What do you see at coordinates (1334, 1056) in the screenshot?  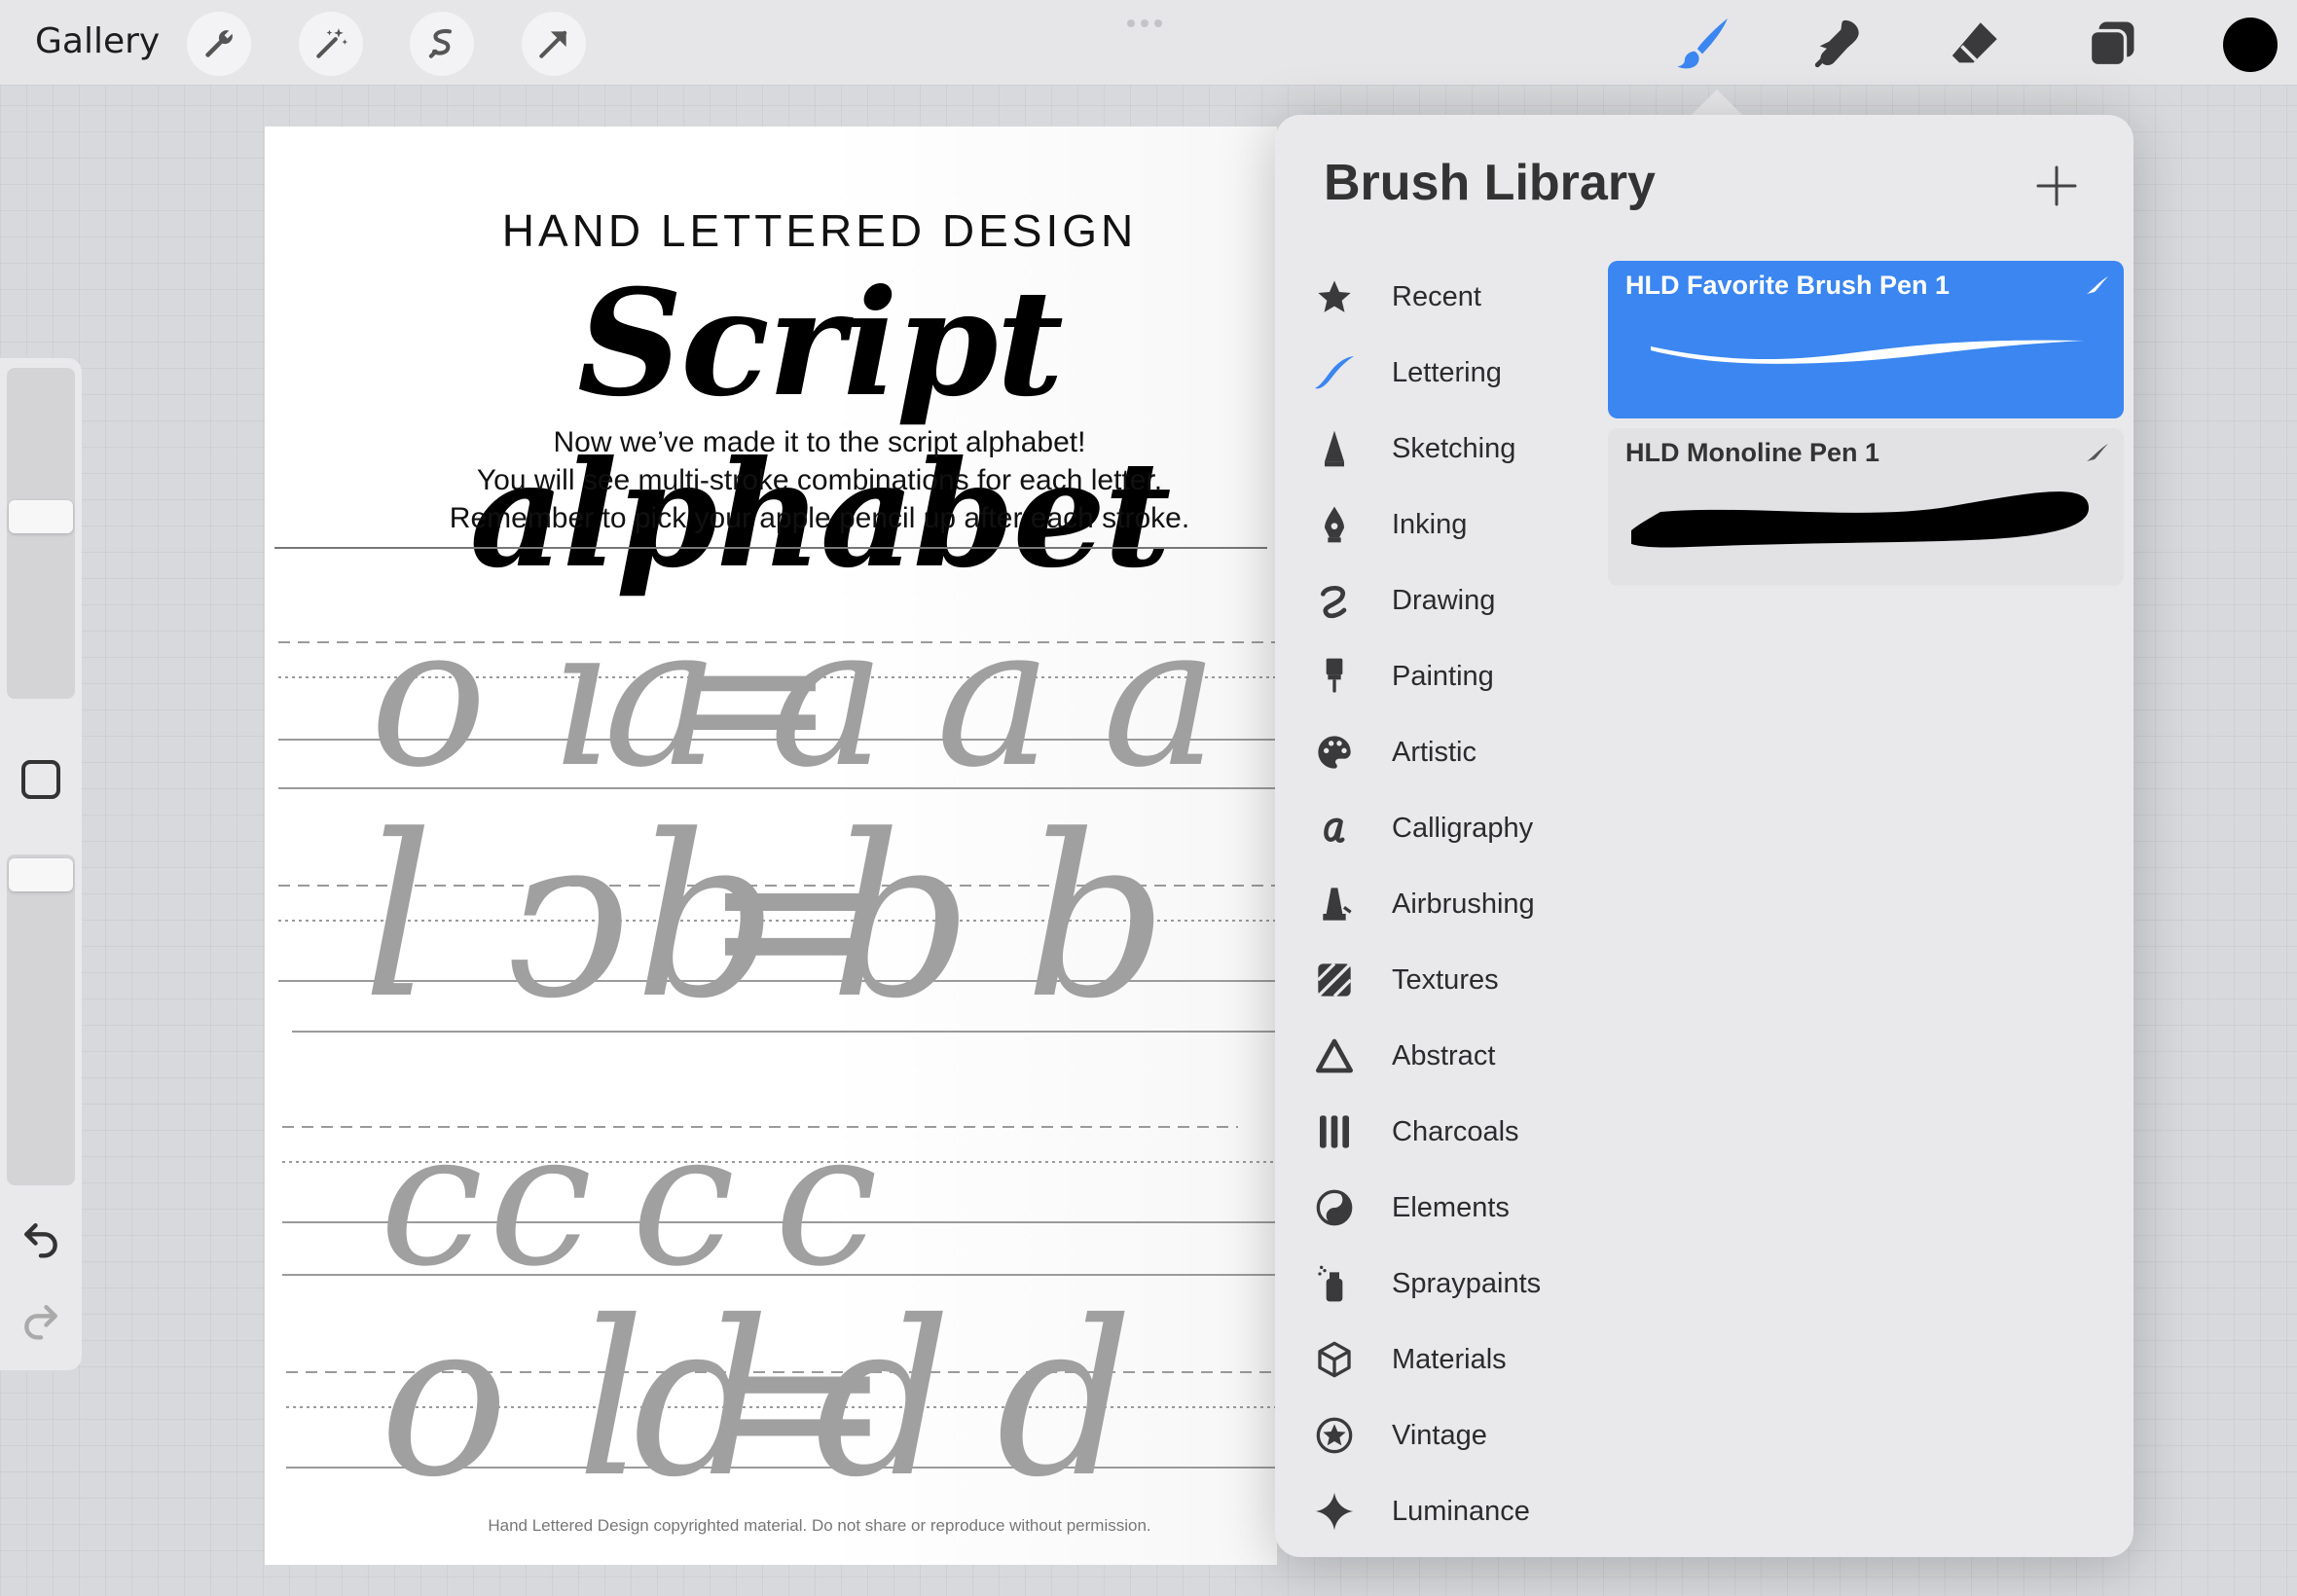 I see `triangle-icon` at bounding box center [1334, 1056].